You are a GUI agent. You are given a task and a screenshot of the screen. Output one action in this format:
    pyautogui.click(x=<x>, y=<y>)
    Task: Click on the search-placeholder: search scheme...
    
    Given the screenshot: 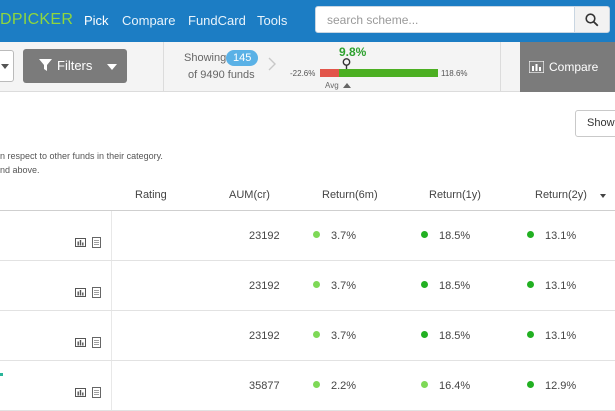 What is the action you would take?
    pyautogui.click(x=373, y=20)
    